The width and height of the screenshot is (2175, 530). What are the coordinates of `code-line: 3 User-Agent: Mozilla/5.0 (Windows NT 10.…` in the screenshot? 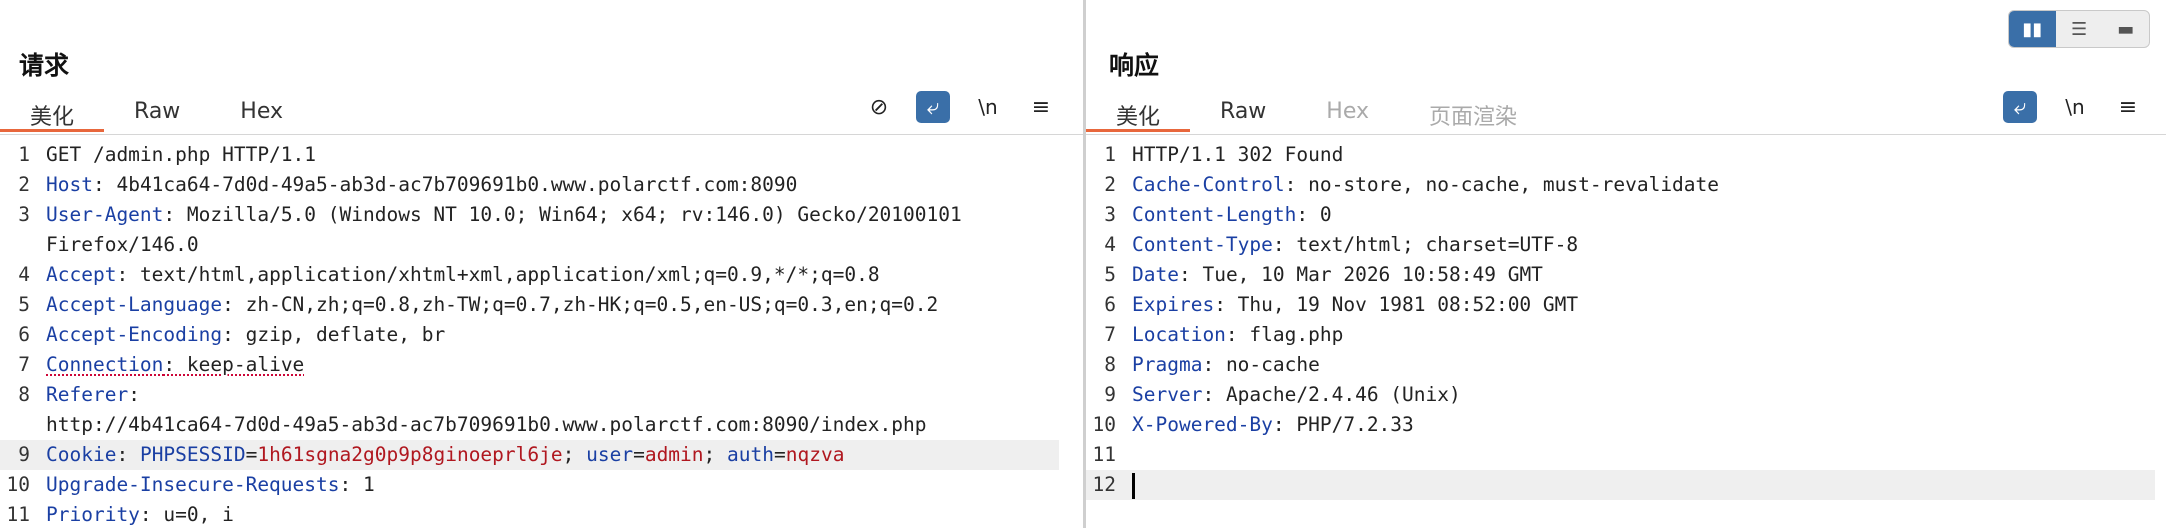 It's located at (490, 214).